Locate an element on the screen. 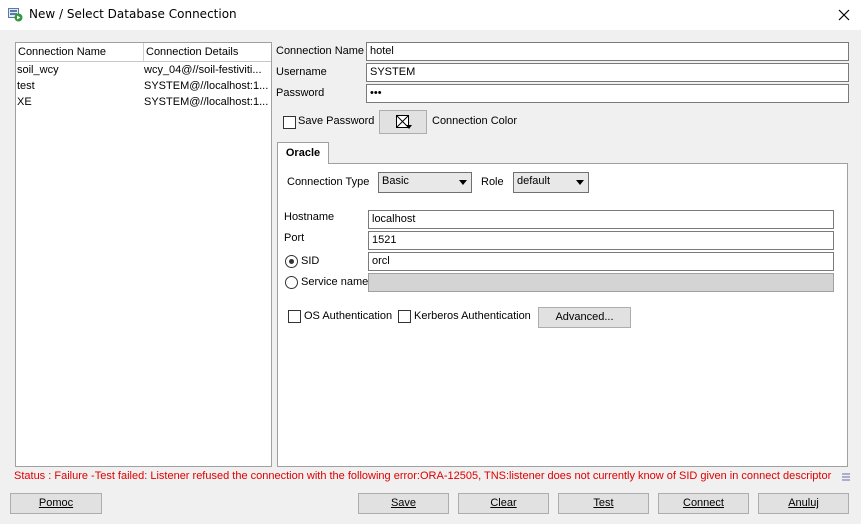  connection-color-button is located at coordinates (403, 122).